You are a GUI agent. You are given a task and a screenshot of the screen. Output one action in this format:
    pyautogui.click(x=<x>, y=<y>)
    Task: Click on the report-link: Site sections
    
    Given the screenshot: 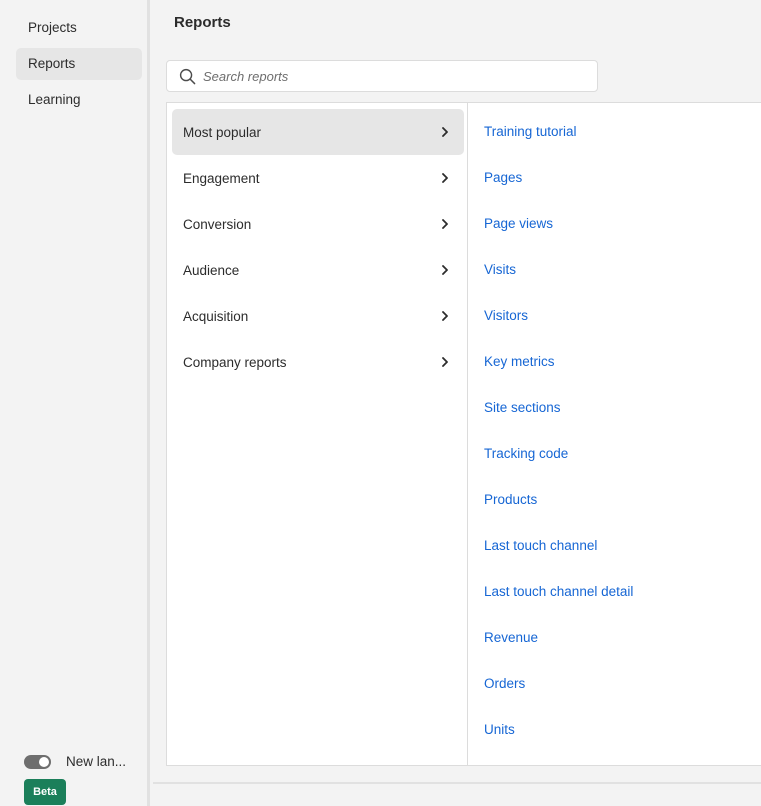 What is the action you would take?
    pyautogui.click(x=522, y=408)
    